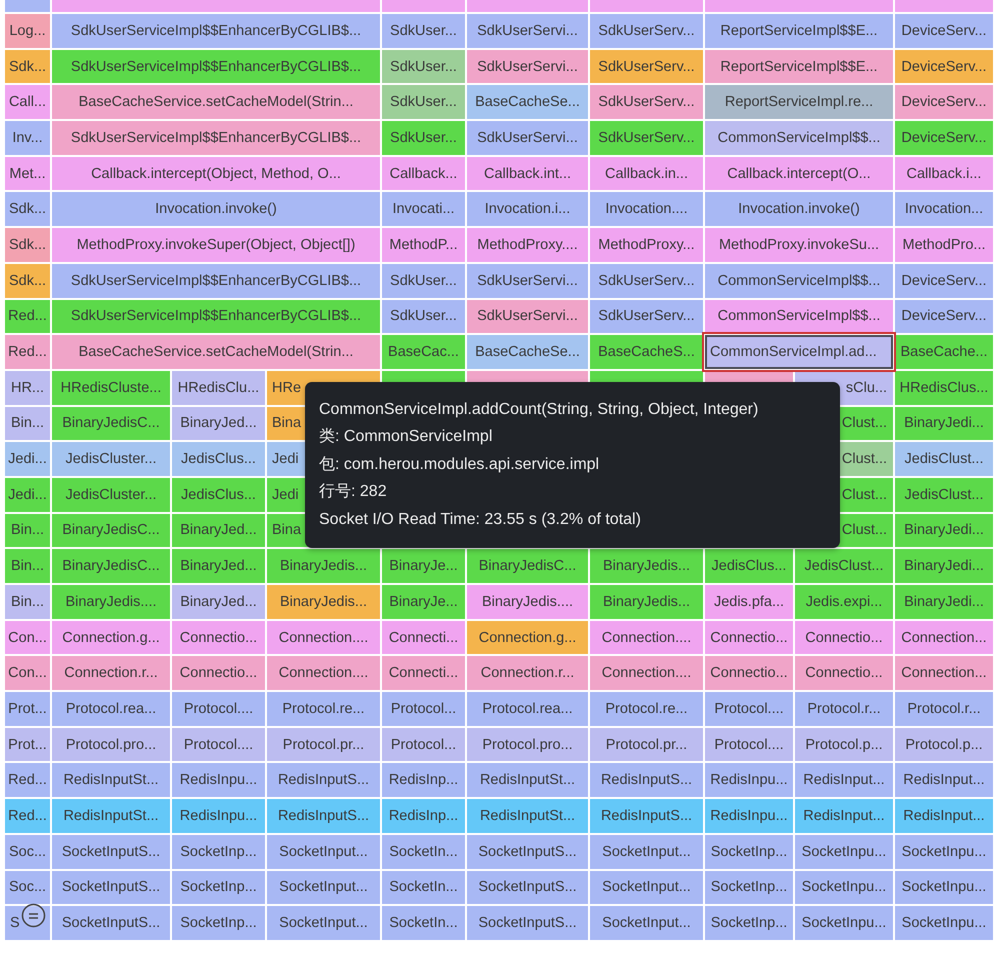 This screenshot has height=954, width=1000. I want to click on tooltip-line: 包: com.herou.modules.api.service.impl, so click(459, 464).